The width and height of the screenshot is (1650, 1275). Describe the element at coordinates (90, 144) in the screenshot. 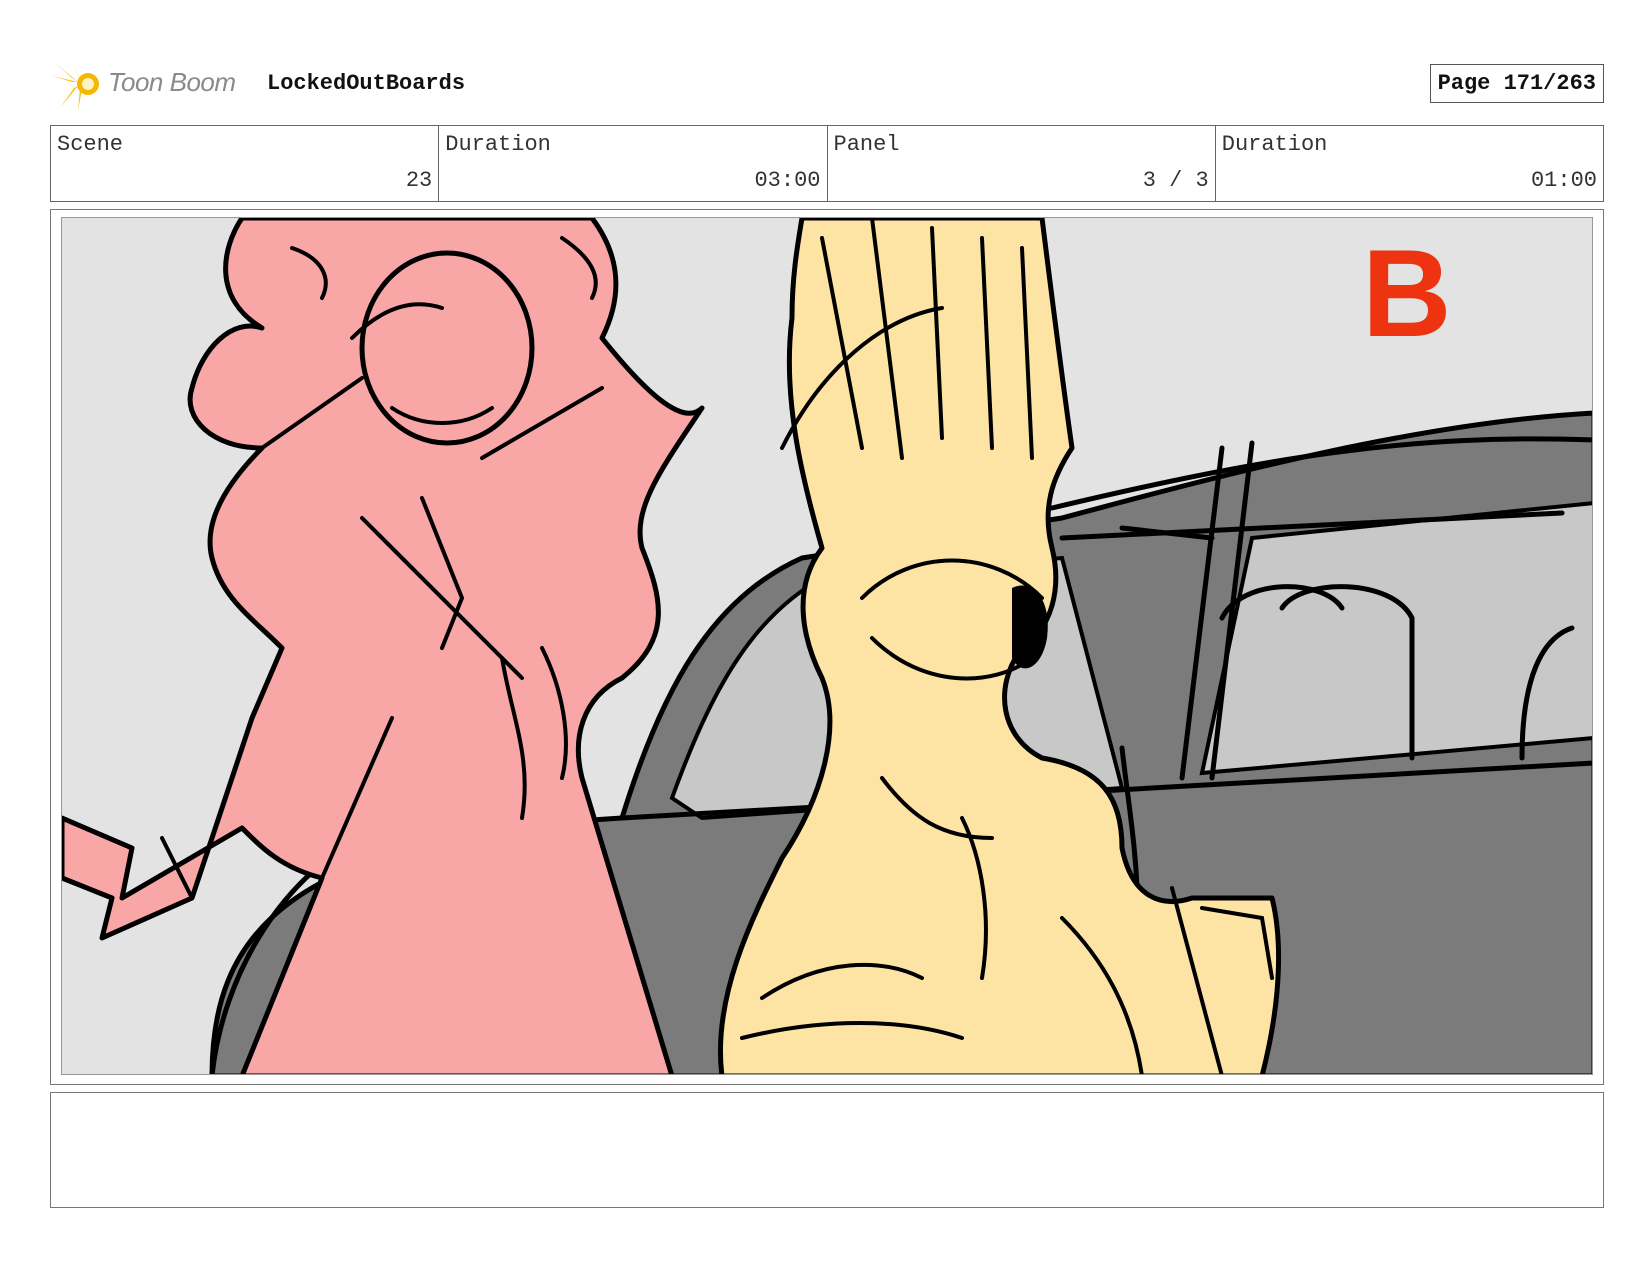

I see `scene-label: Scene` at that location.